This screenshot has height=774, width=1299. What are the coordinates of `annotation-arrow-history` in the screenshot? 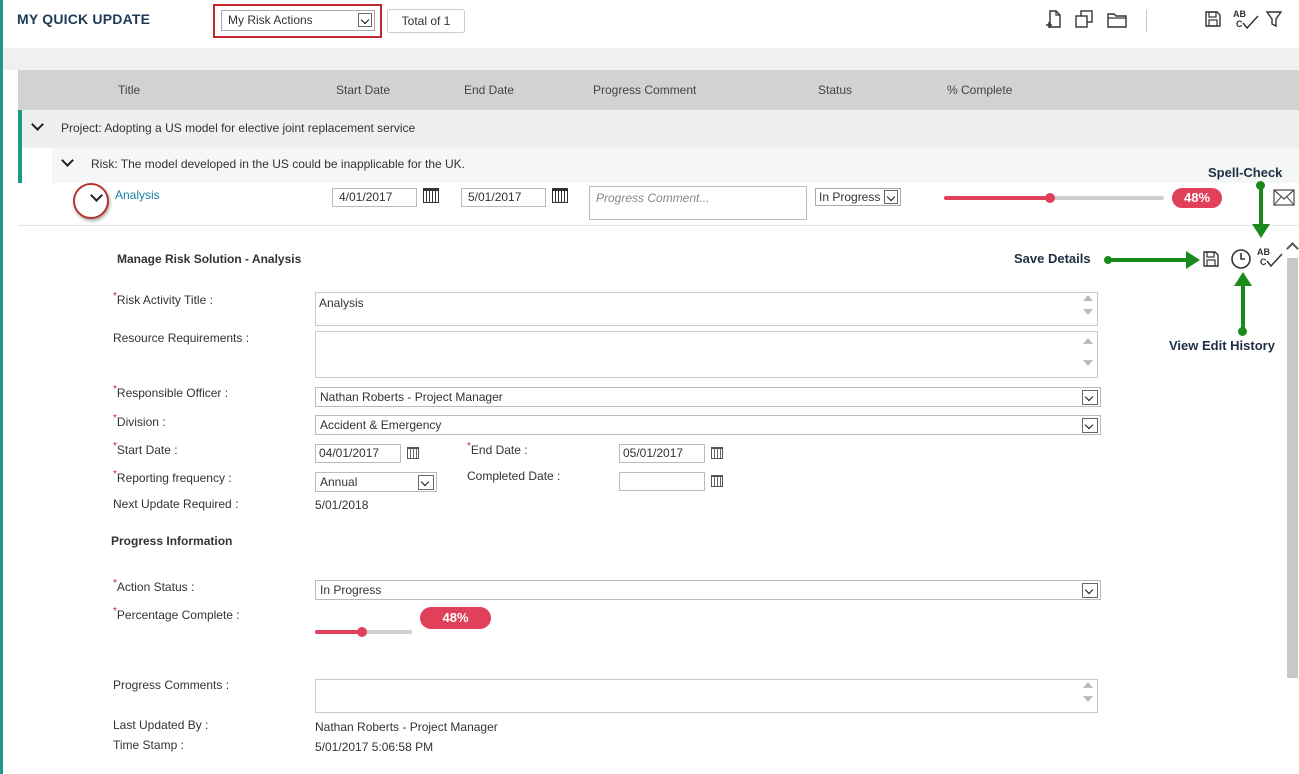 It's located at (1243, 304).